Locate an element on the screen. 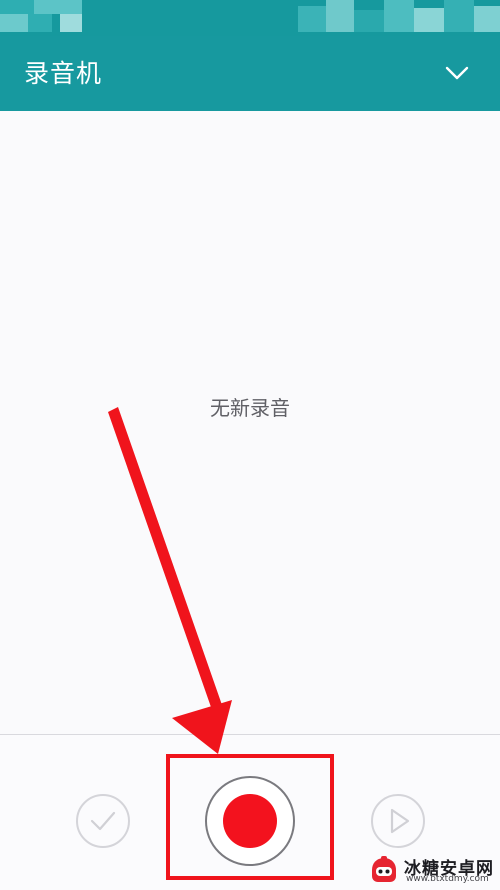 The image size is (500, 890). checkmark-icon is located at coordinates (103, 821).